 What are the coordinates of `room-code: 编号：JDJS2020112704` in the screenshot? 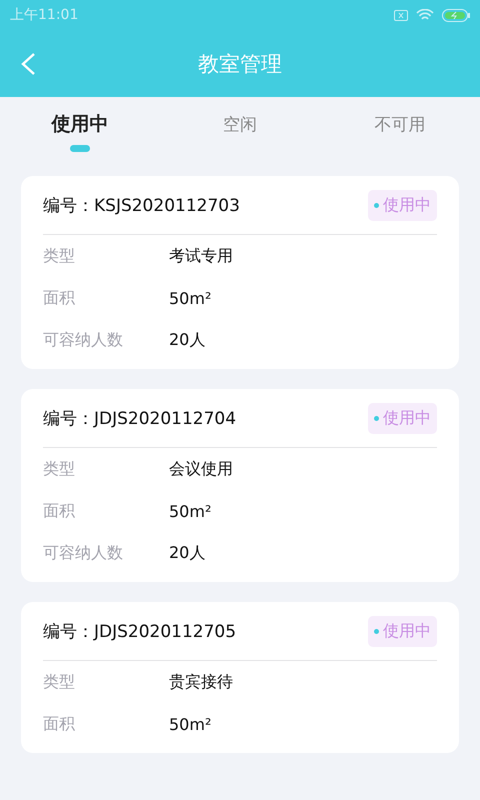 It's located at (139, 419).